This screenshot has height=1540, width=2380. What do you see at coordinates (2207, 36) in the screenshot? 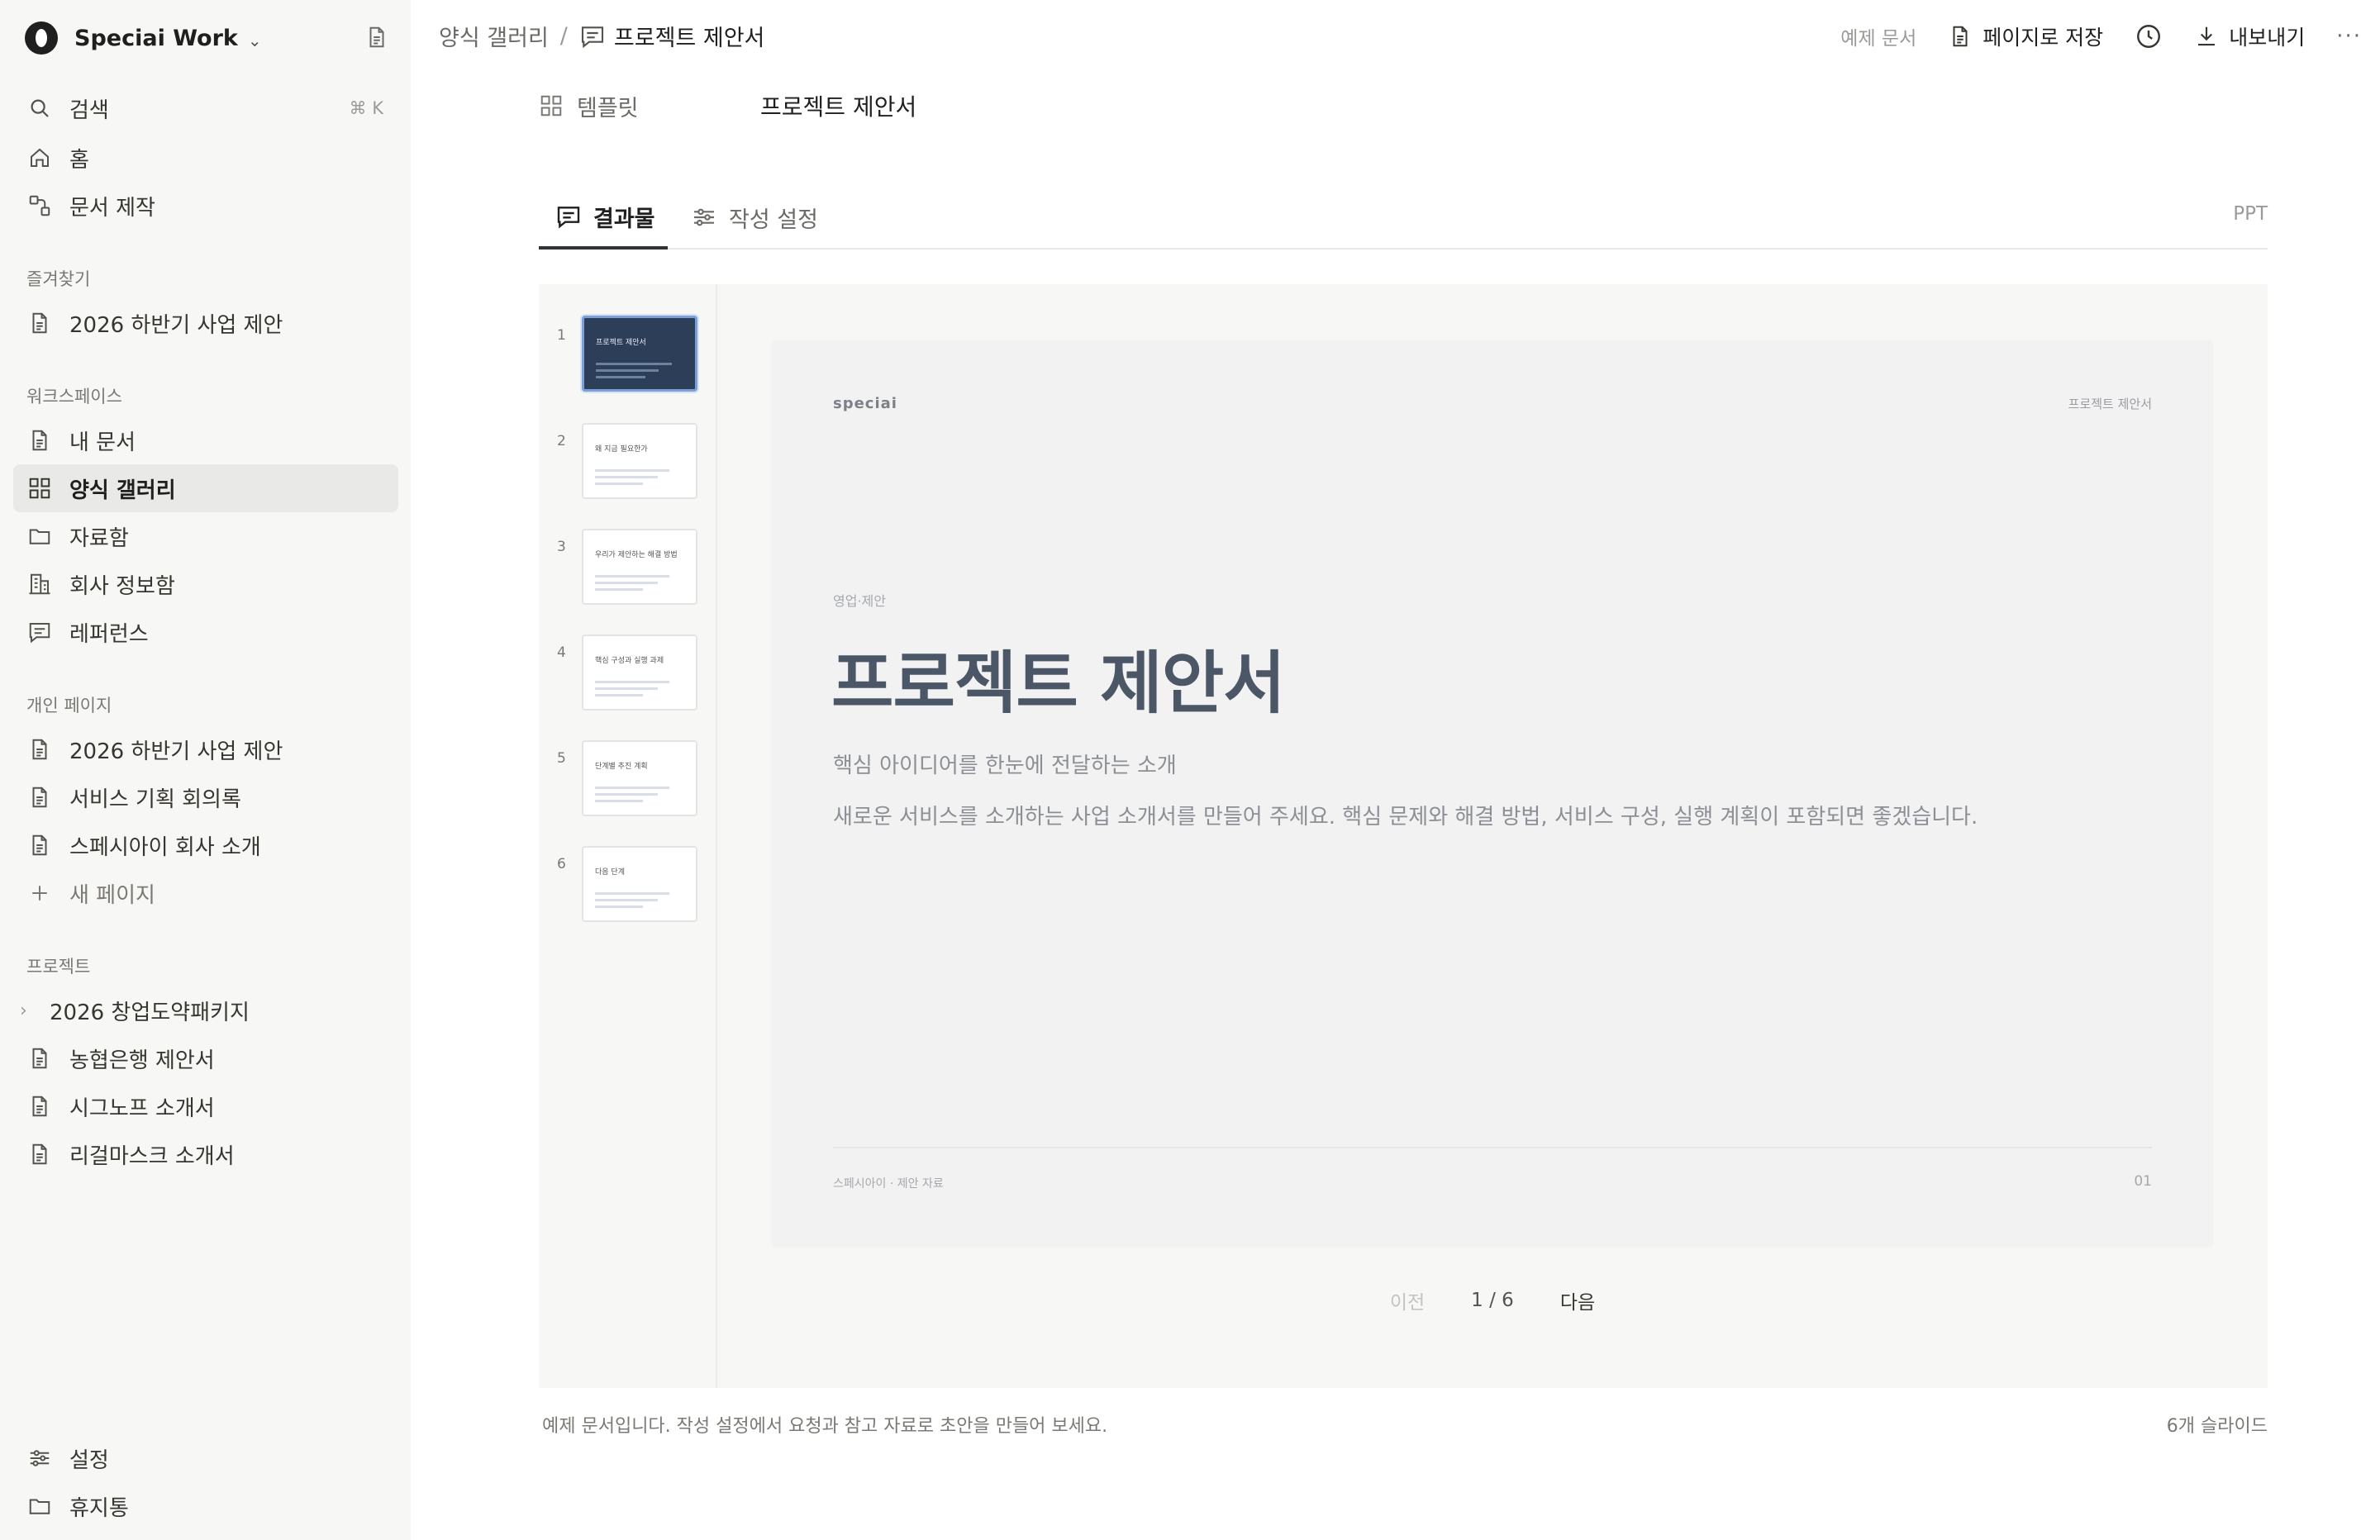
I see `download-icon` at bounding box center [2207, 36].